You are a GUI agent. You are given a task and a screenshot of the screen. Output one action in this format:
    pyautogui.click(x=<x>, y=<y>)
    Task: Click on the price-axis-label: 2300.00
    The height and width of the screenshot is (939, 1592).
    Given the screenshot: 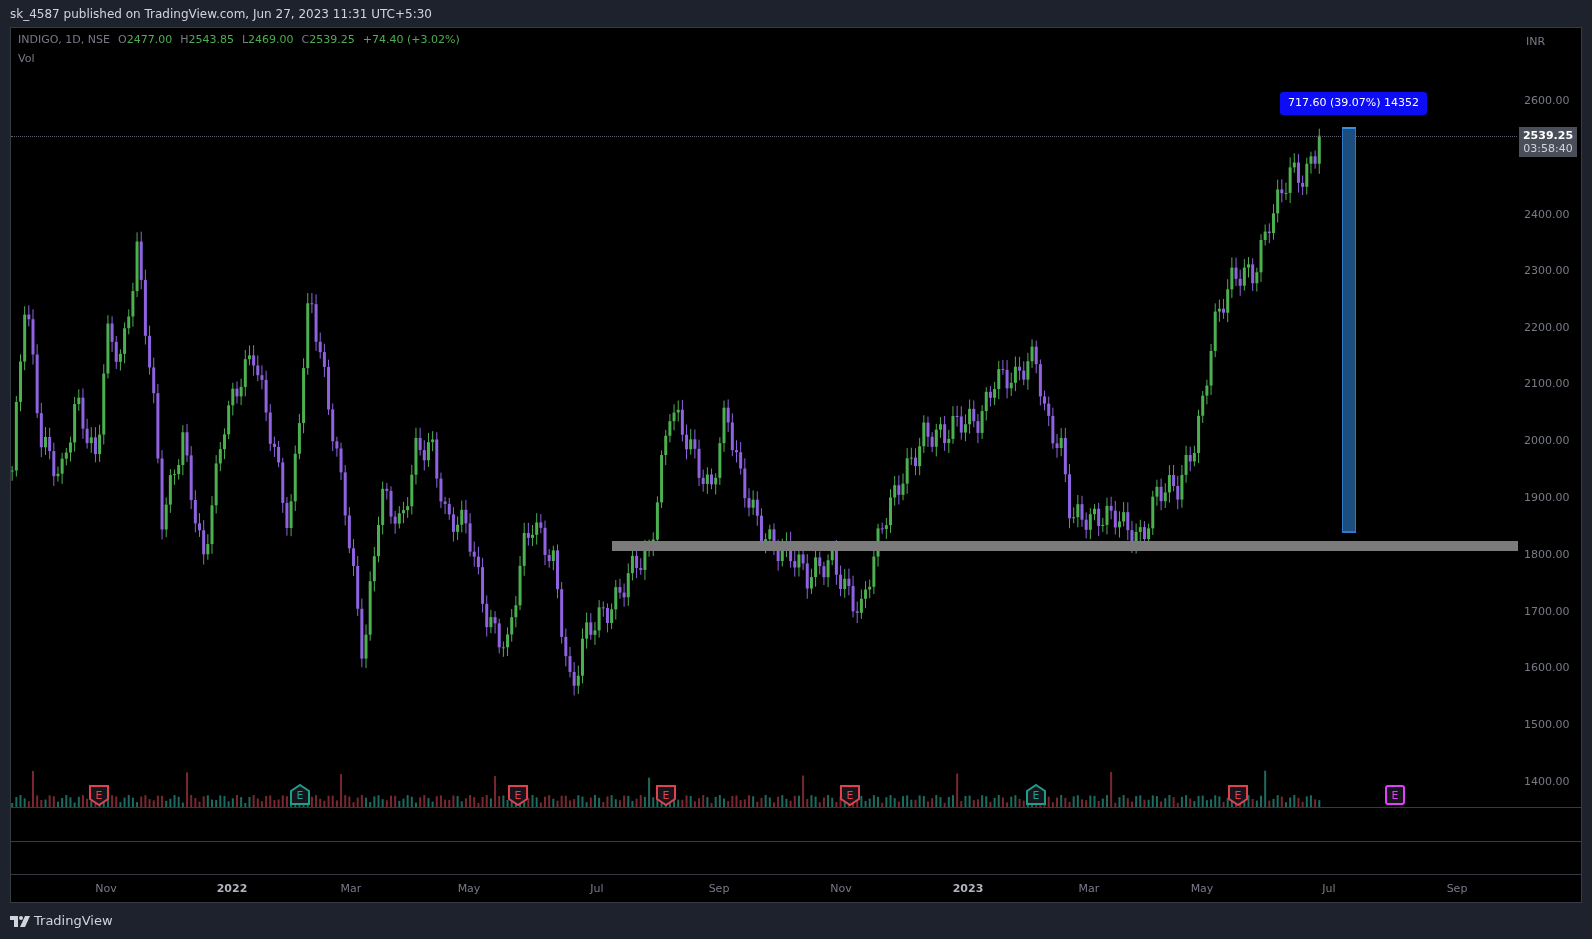 What is the action you would take?
    pyautogui.click(x=1547, y=270)
    